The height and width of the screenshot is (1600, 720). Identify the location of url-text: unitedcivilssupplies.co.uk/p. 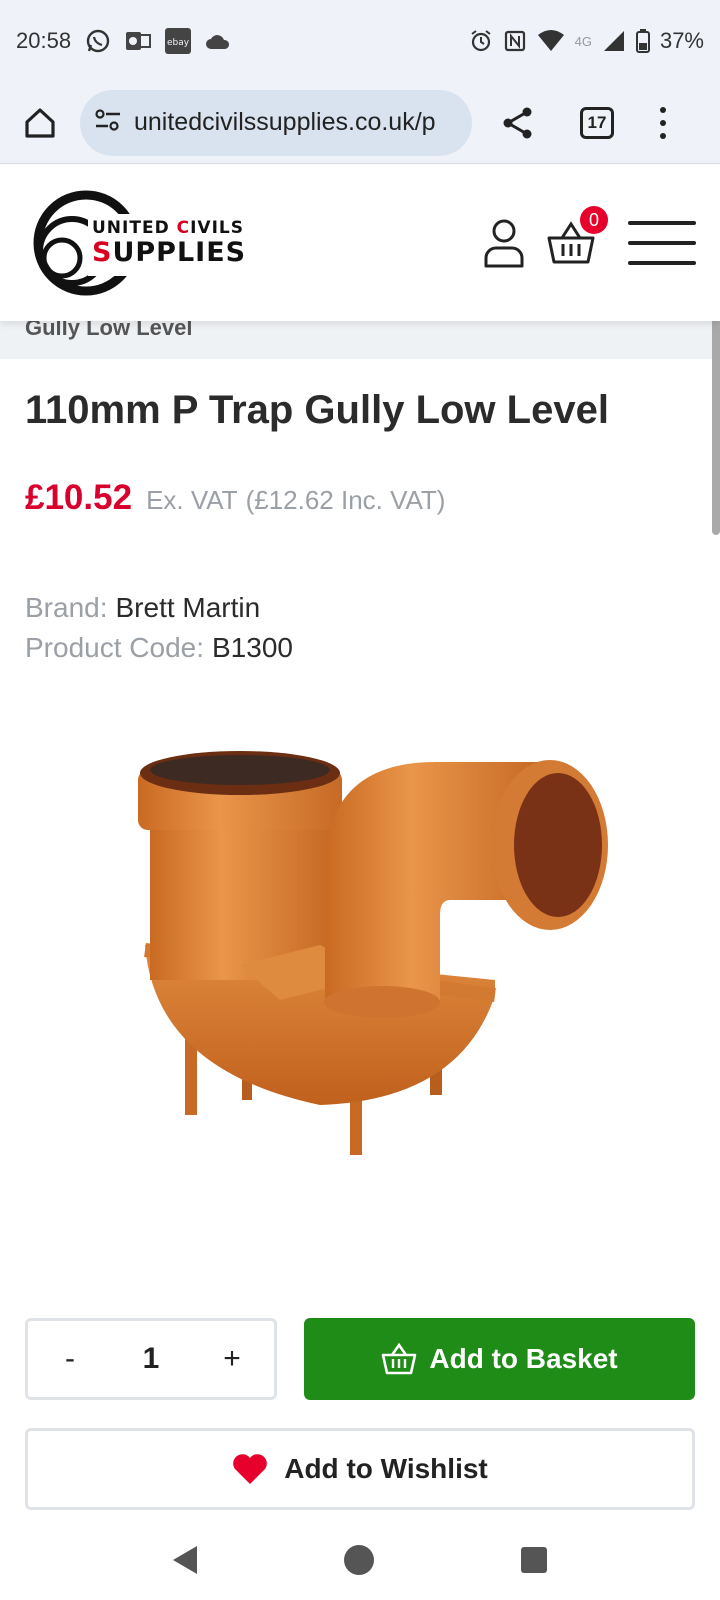
(285, 122).